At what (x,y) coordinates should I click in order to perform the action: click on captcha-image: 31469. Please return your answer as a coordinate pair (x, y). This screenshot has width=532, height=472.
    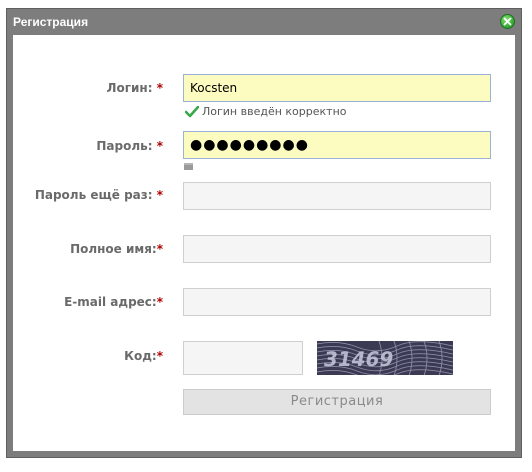
    Looking at the image, I should click on (385, 358).